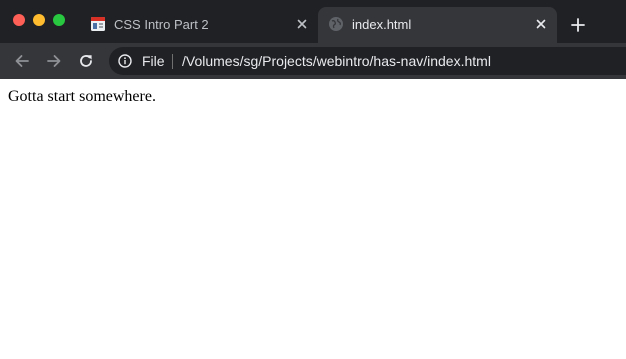 The image size is (626, 359). I want to click on window-minimize-button, so click(39, 20).